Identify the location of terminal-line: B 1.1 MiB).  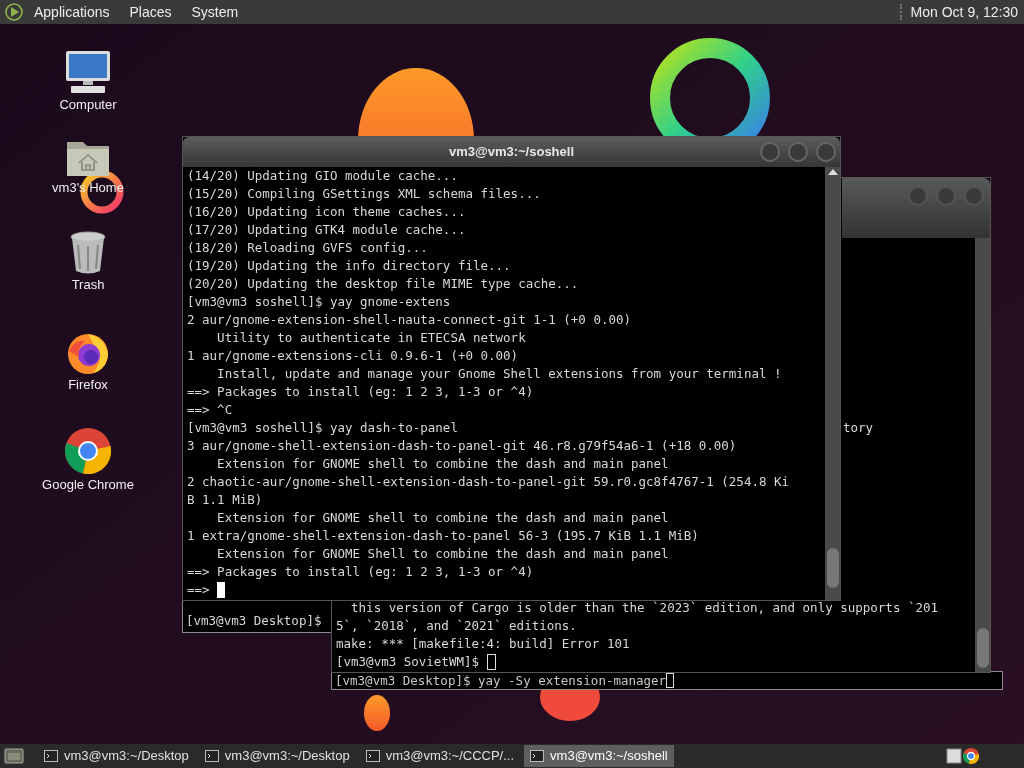
(225, 500).